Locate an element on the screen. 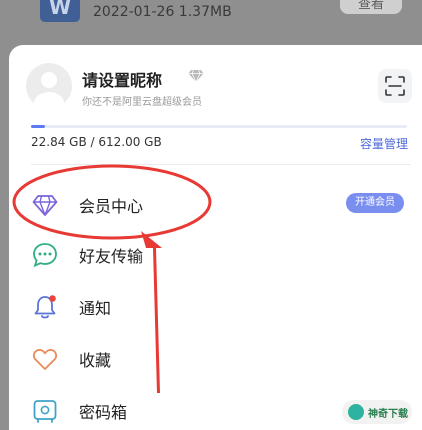  watermark-text: 神奇下载 is located at coordinates (388, 414).